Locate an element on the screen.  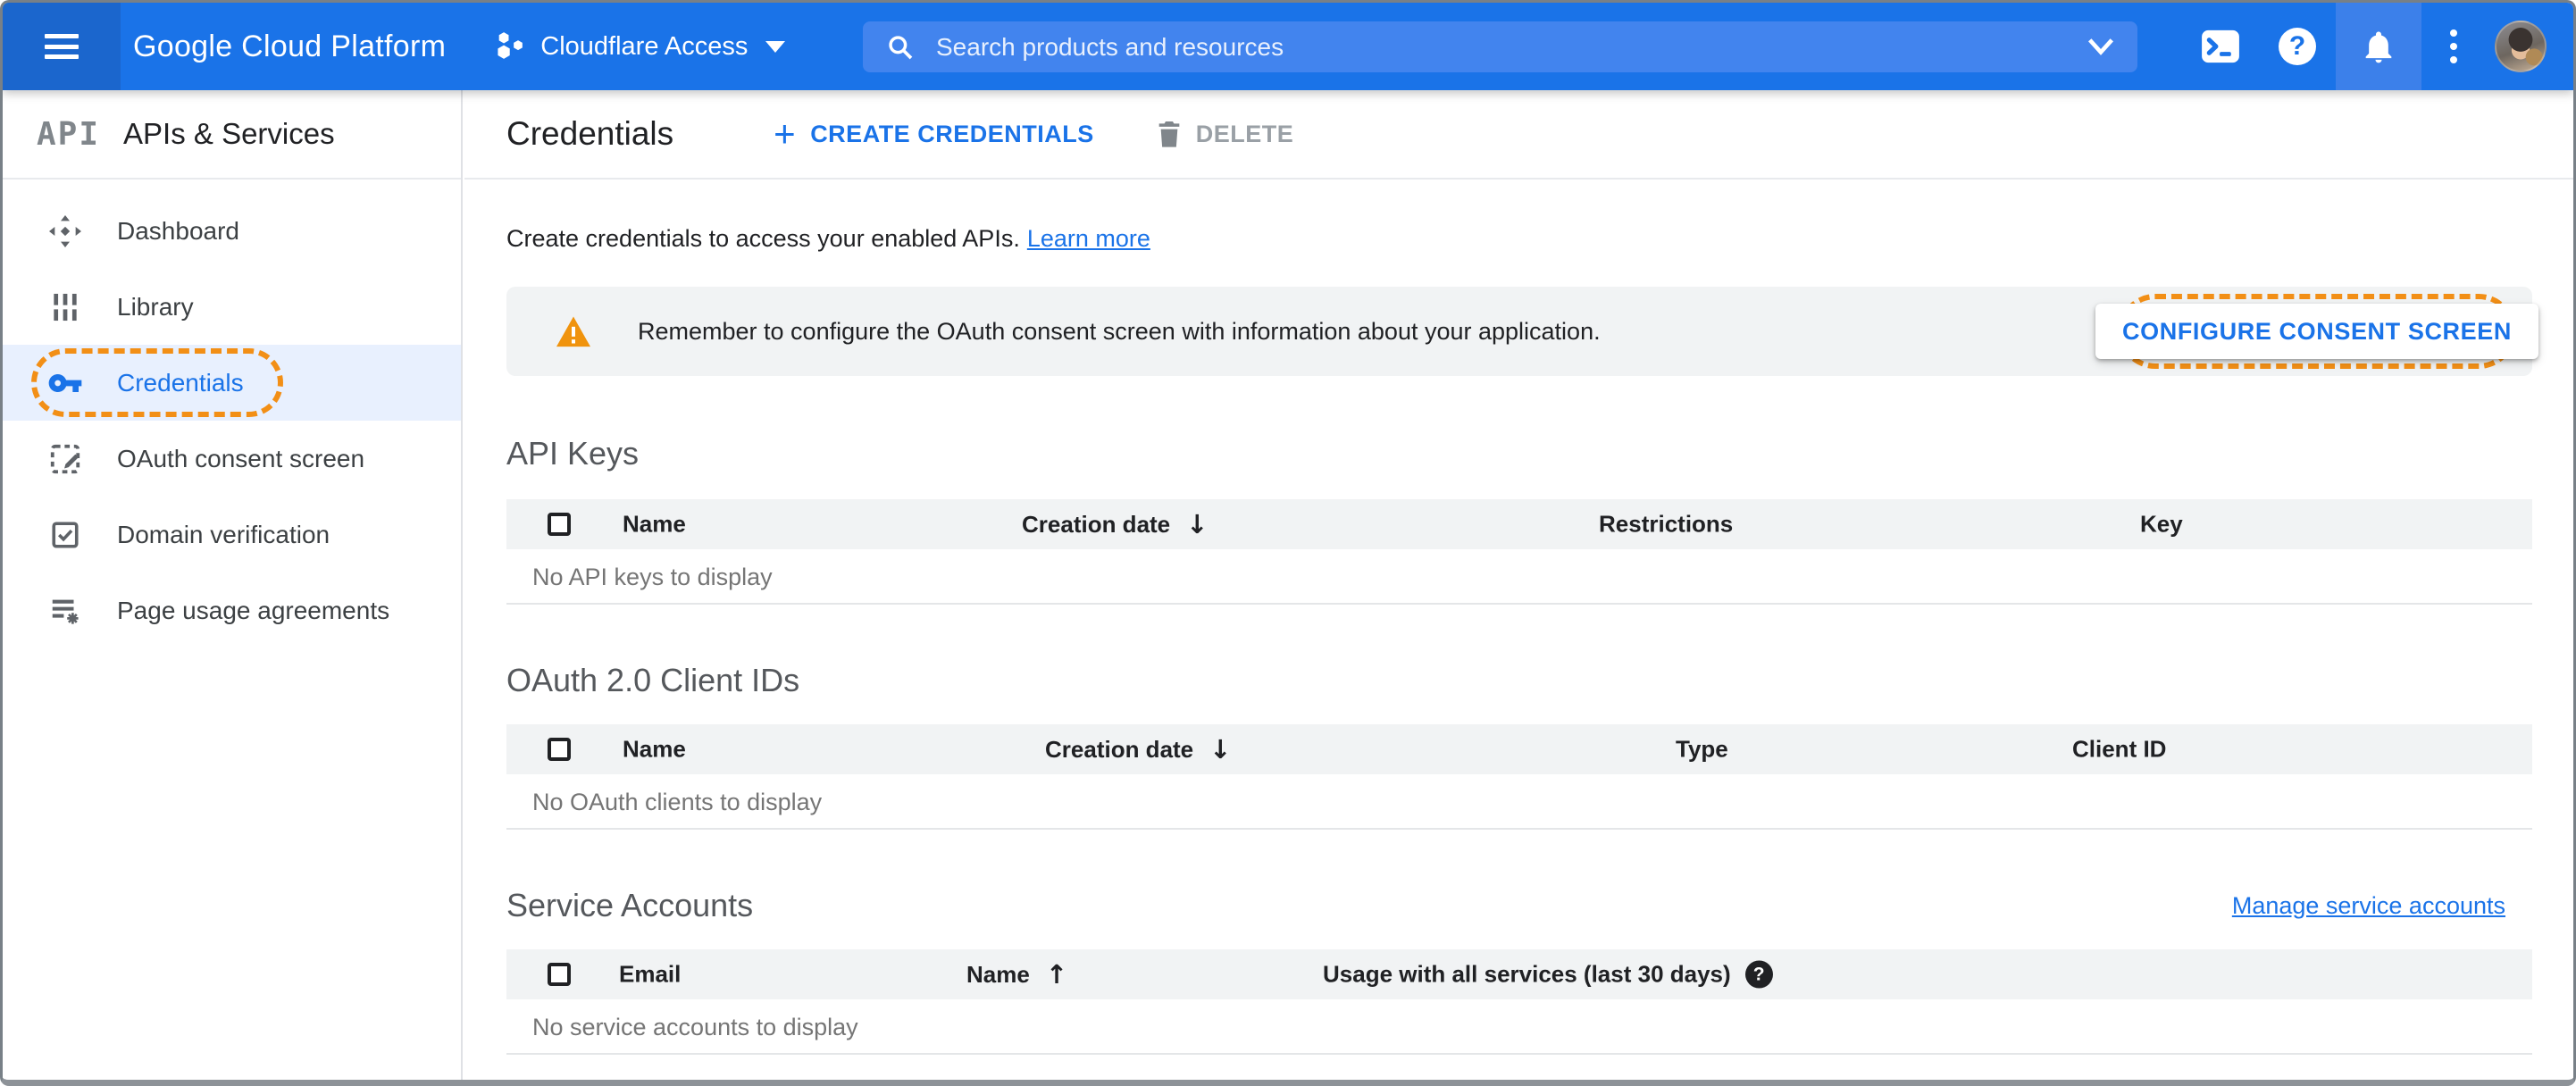
usage-help-icon: ? is located at coordinates (1759, 974).